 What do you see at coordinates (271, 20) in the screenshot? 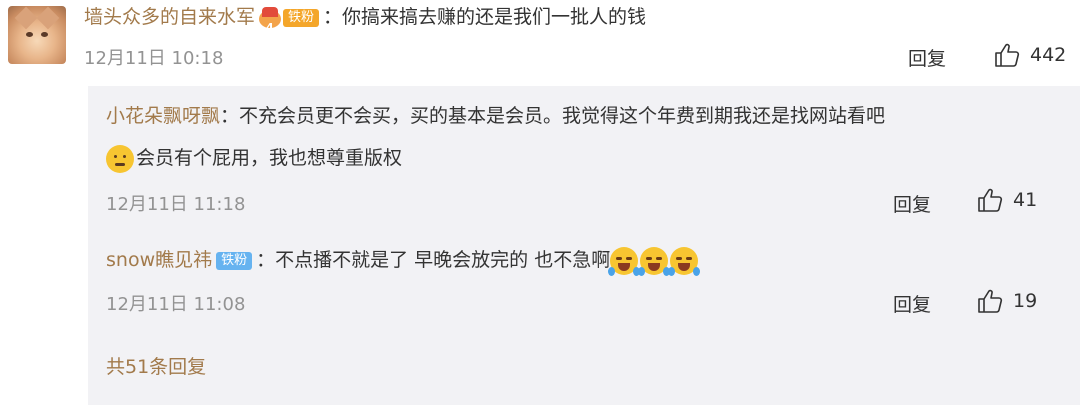
I see `crown-icon: 4` at bounding box center [271, 20].